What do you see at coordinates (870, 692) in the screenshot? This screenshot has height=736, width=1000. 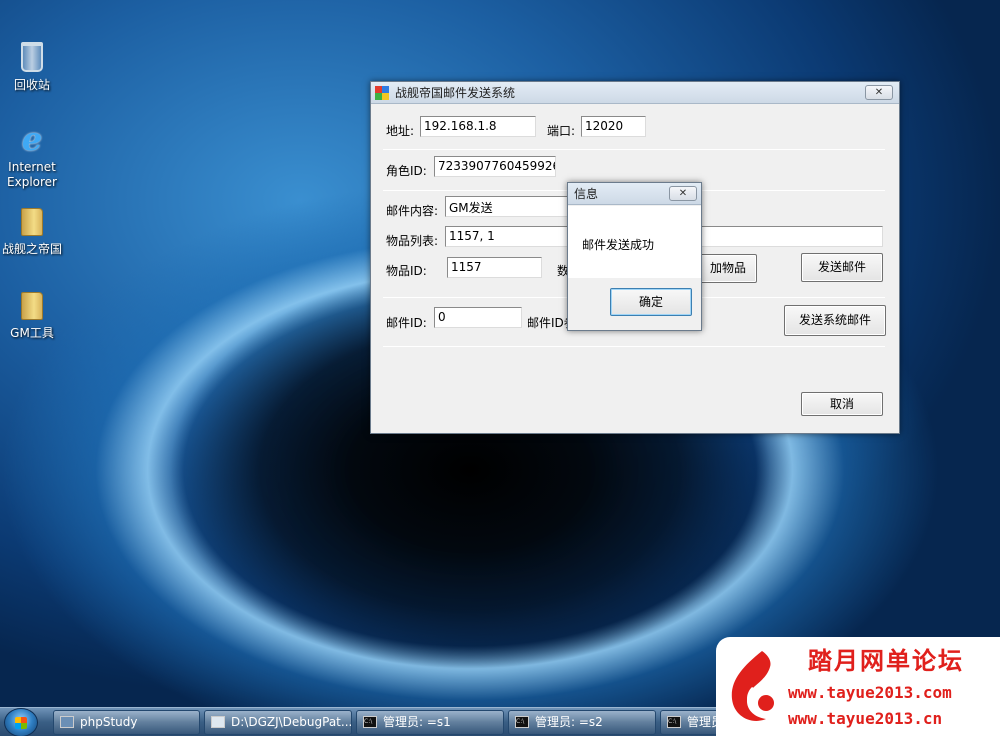 I see `watermark-url-com: www.tayue2013.com` at bounding box center [870, 692].